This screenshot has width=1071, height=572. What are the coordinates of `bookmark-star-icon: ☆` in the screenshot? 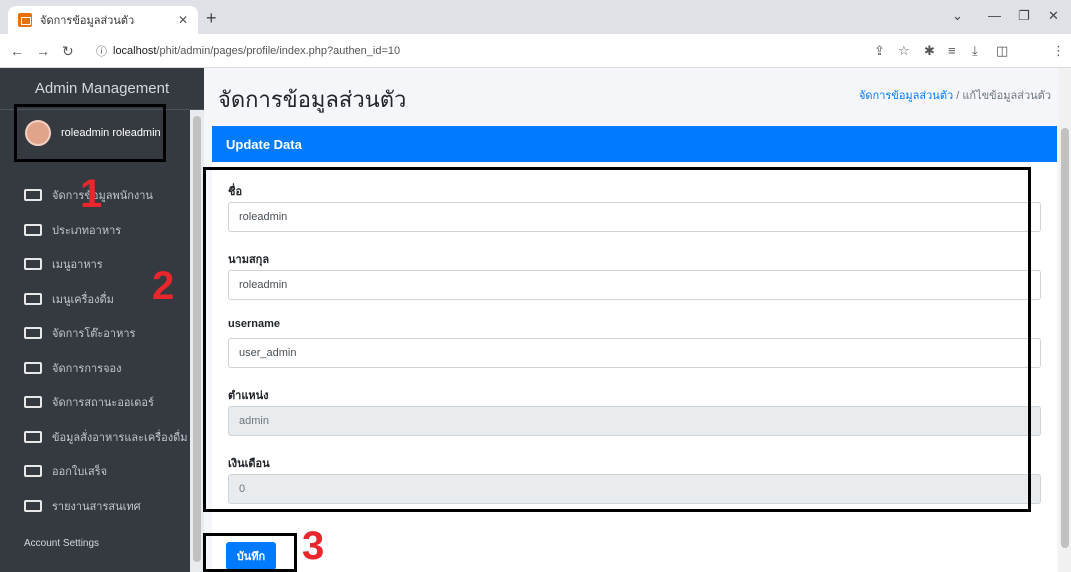 It's located at (904, 51).